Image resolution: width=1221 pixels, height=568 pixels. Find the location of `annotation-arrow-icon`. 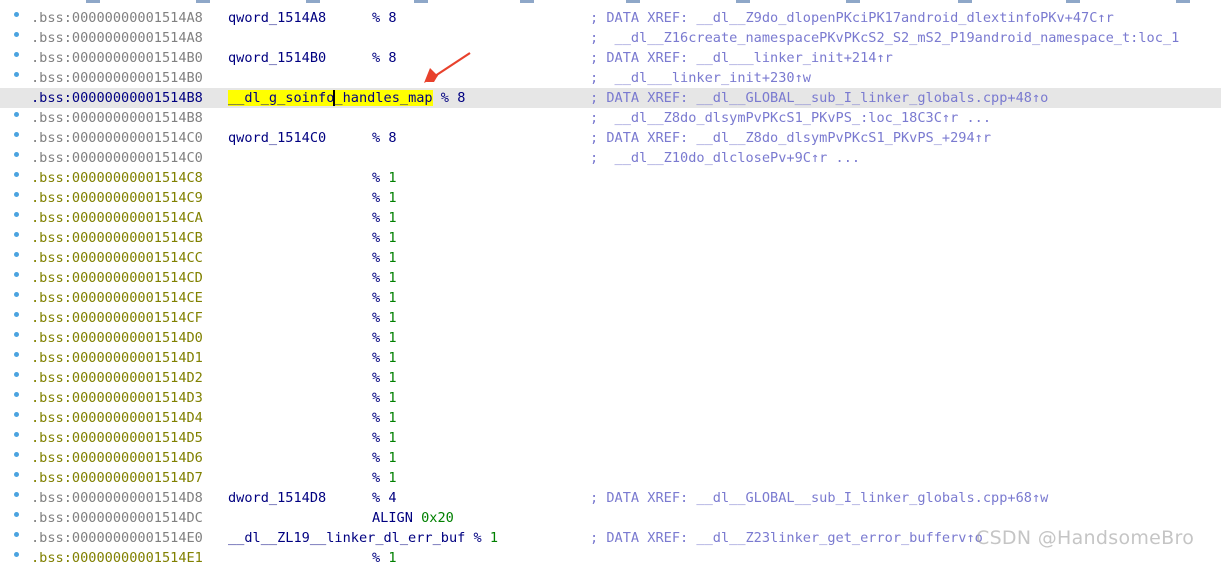

annotation-arrow-icon is located at coordinates (447, 67).